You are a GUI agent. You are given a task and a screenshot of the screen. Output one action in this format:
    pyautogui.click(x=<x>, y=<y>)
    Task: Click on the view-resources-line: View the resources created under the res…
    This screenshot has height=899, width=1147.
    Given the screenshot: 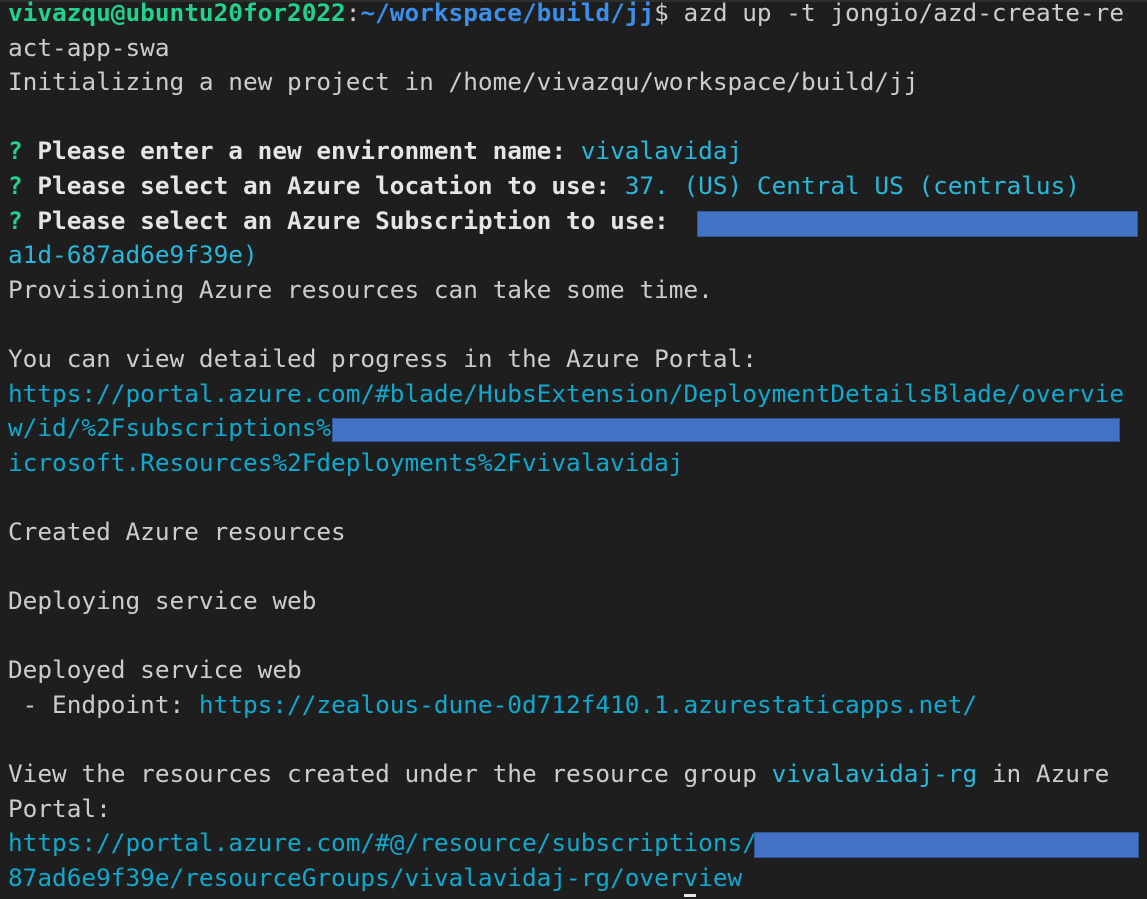 What is the action you would take?
    pyautogui.click(x=558, y=774)
    